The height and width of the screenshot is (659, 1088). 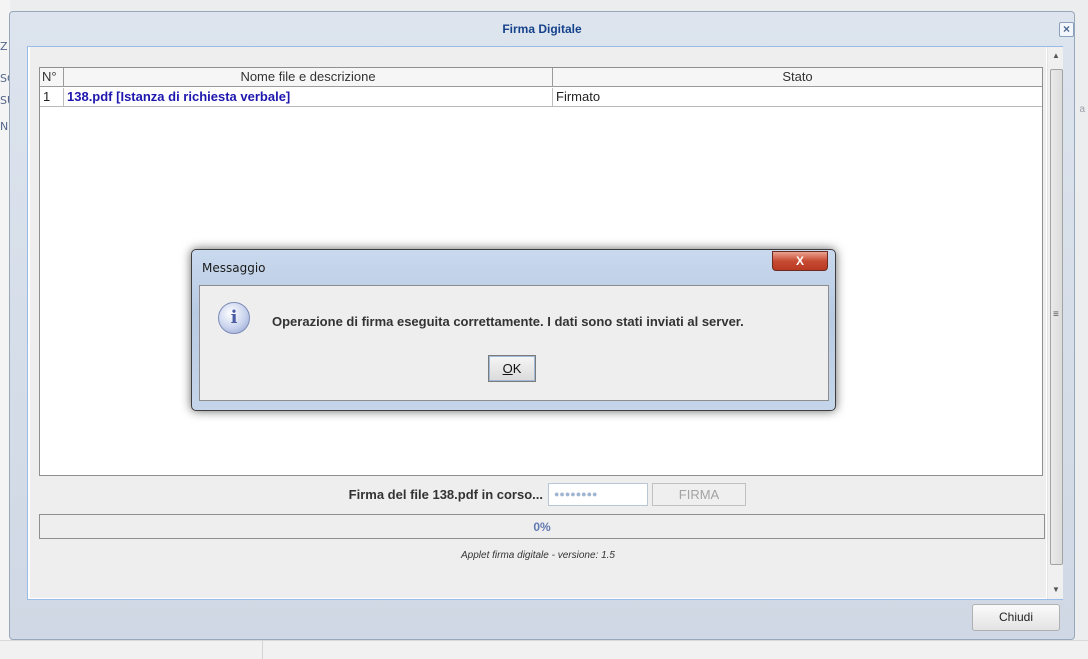 What do you see at coordinates (1066, 29) in the screenshot?
I see `window-close-button: ×` at bounding box center [1066, 29].